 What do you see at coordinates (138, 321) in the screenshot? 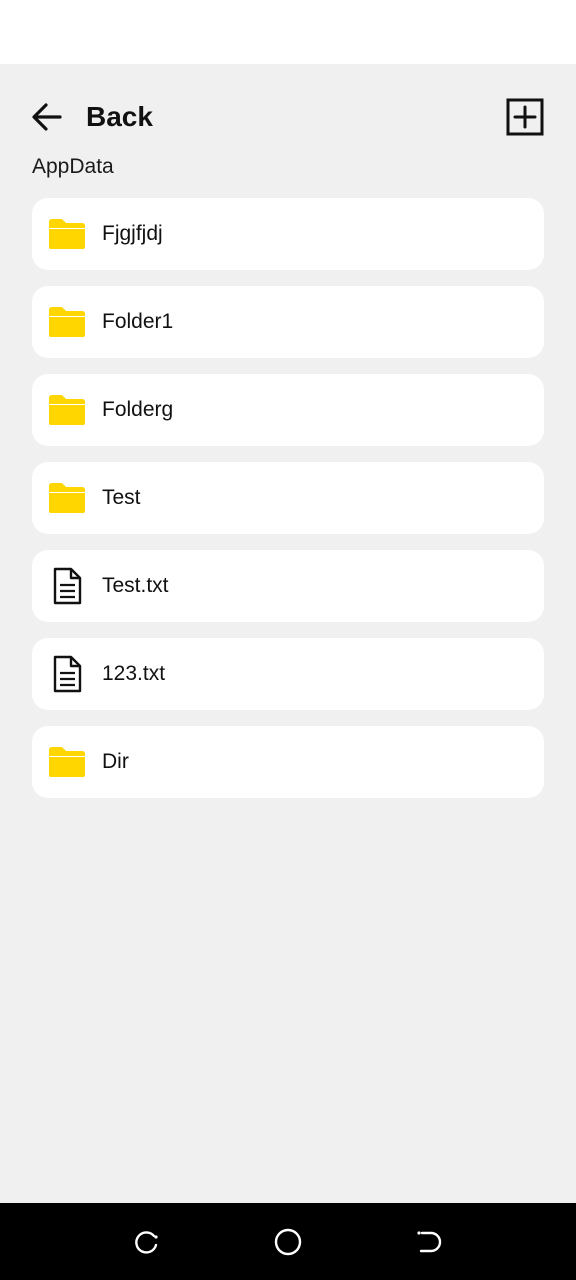
I see `item-name: Folder1` at bounding box center [138, 321].